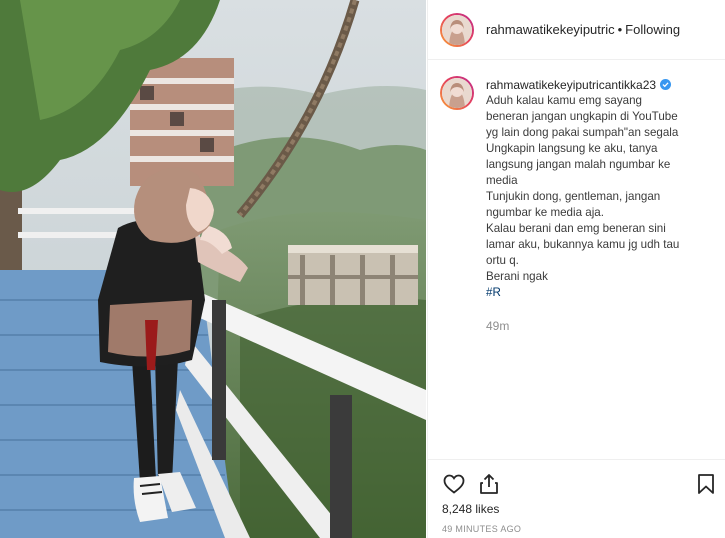 The width and height of the screenshot is (725, 538). Describe the element at coordinates (454, 484) in the screenshot. I see `heart-icon` at that location.